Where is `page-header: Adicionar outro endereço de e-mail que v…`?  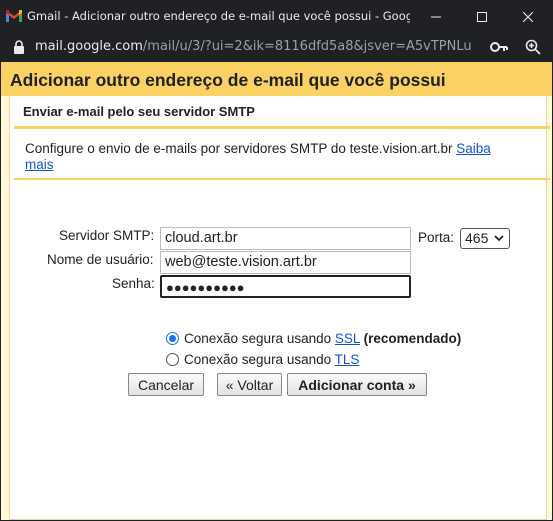 page-header: Adicionar outro endereço de e-mail que v… is located at coordinates (276, 79).